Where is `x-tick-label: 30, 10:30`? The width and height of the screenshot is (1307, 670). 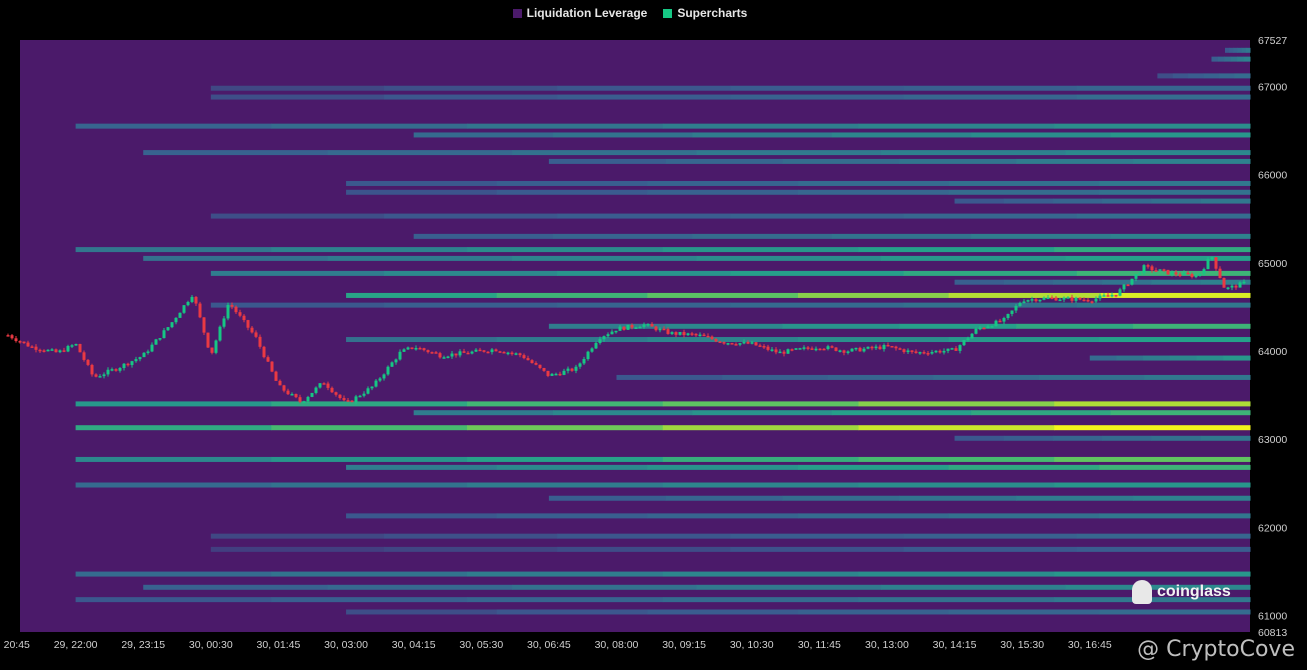
x-tick-label: 30, 10:30 is located at coordinates (752, 645).